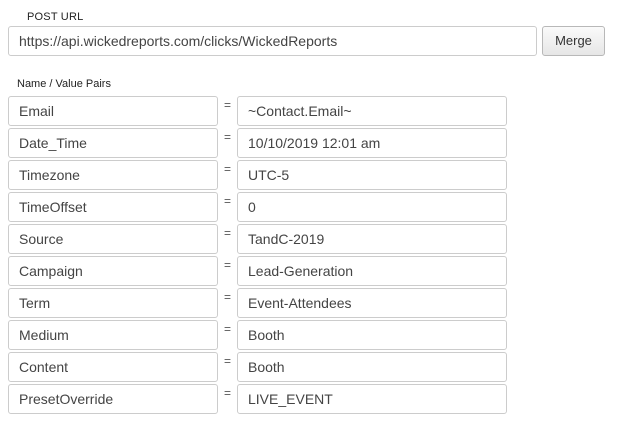  Describe the element at coordinates (113, 239) in the screenshot. I see `pair-name-input: Source` at that location.